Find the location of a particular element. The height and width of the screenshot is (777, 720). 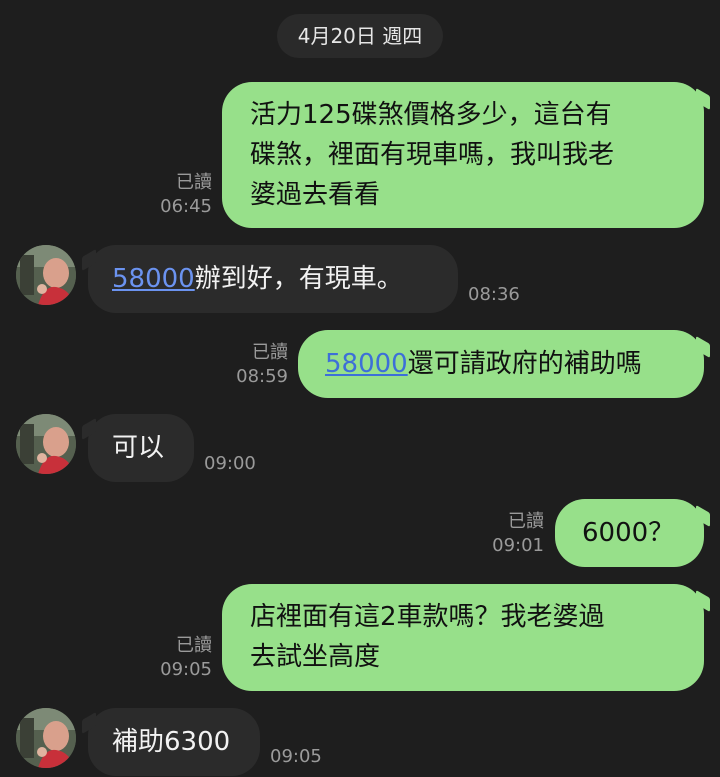

message-text-line: 活力125碟煞價格多少，這台有 is located at coordinates (431, 115).